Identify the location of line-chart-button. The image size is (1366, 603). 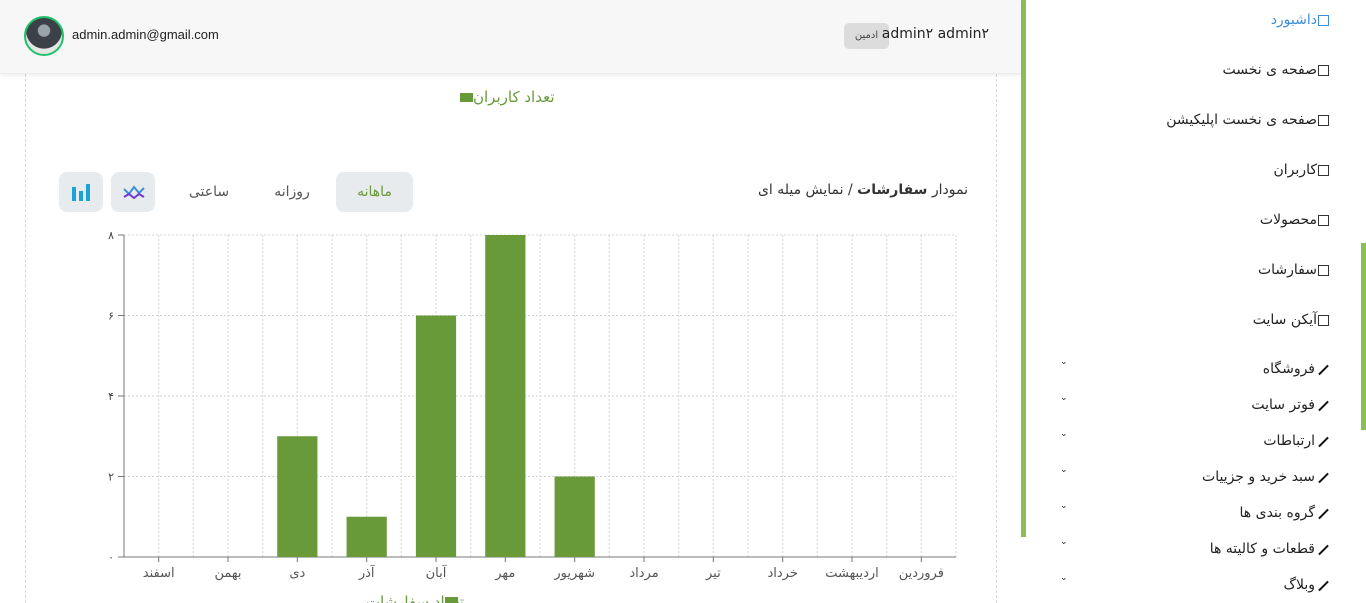
(133, 192).